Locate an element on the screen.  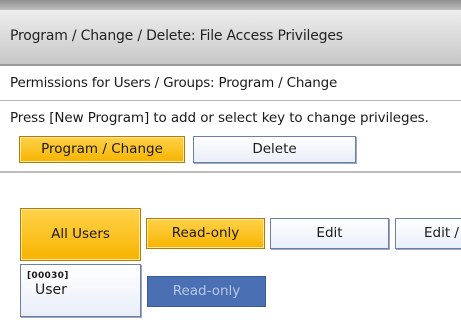
header-topline is located at coordinates (230, 5).